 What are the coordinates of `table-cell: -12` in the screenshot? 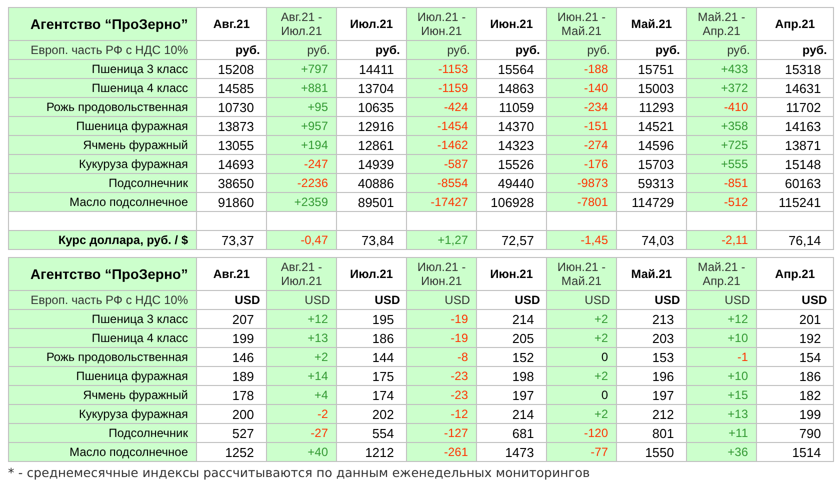 It's located at (441, 414).